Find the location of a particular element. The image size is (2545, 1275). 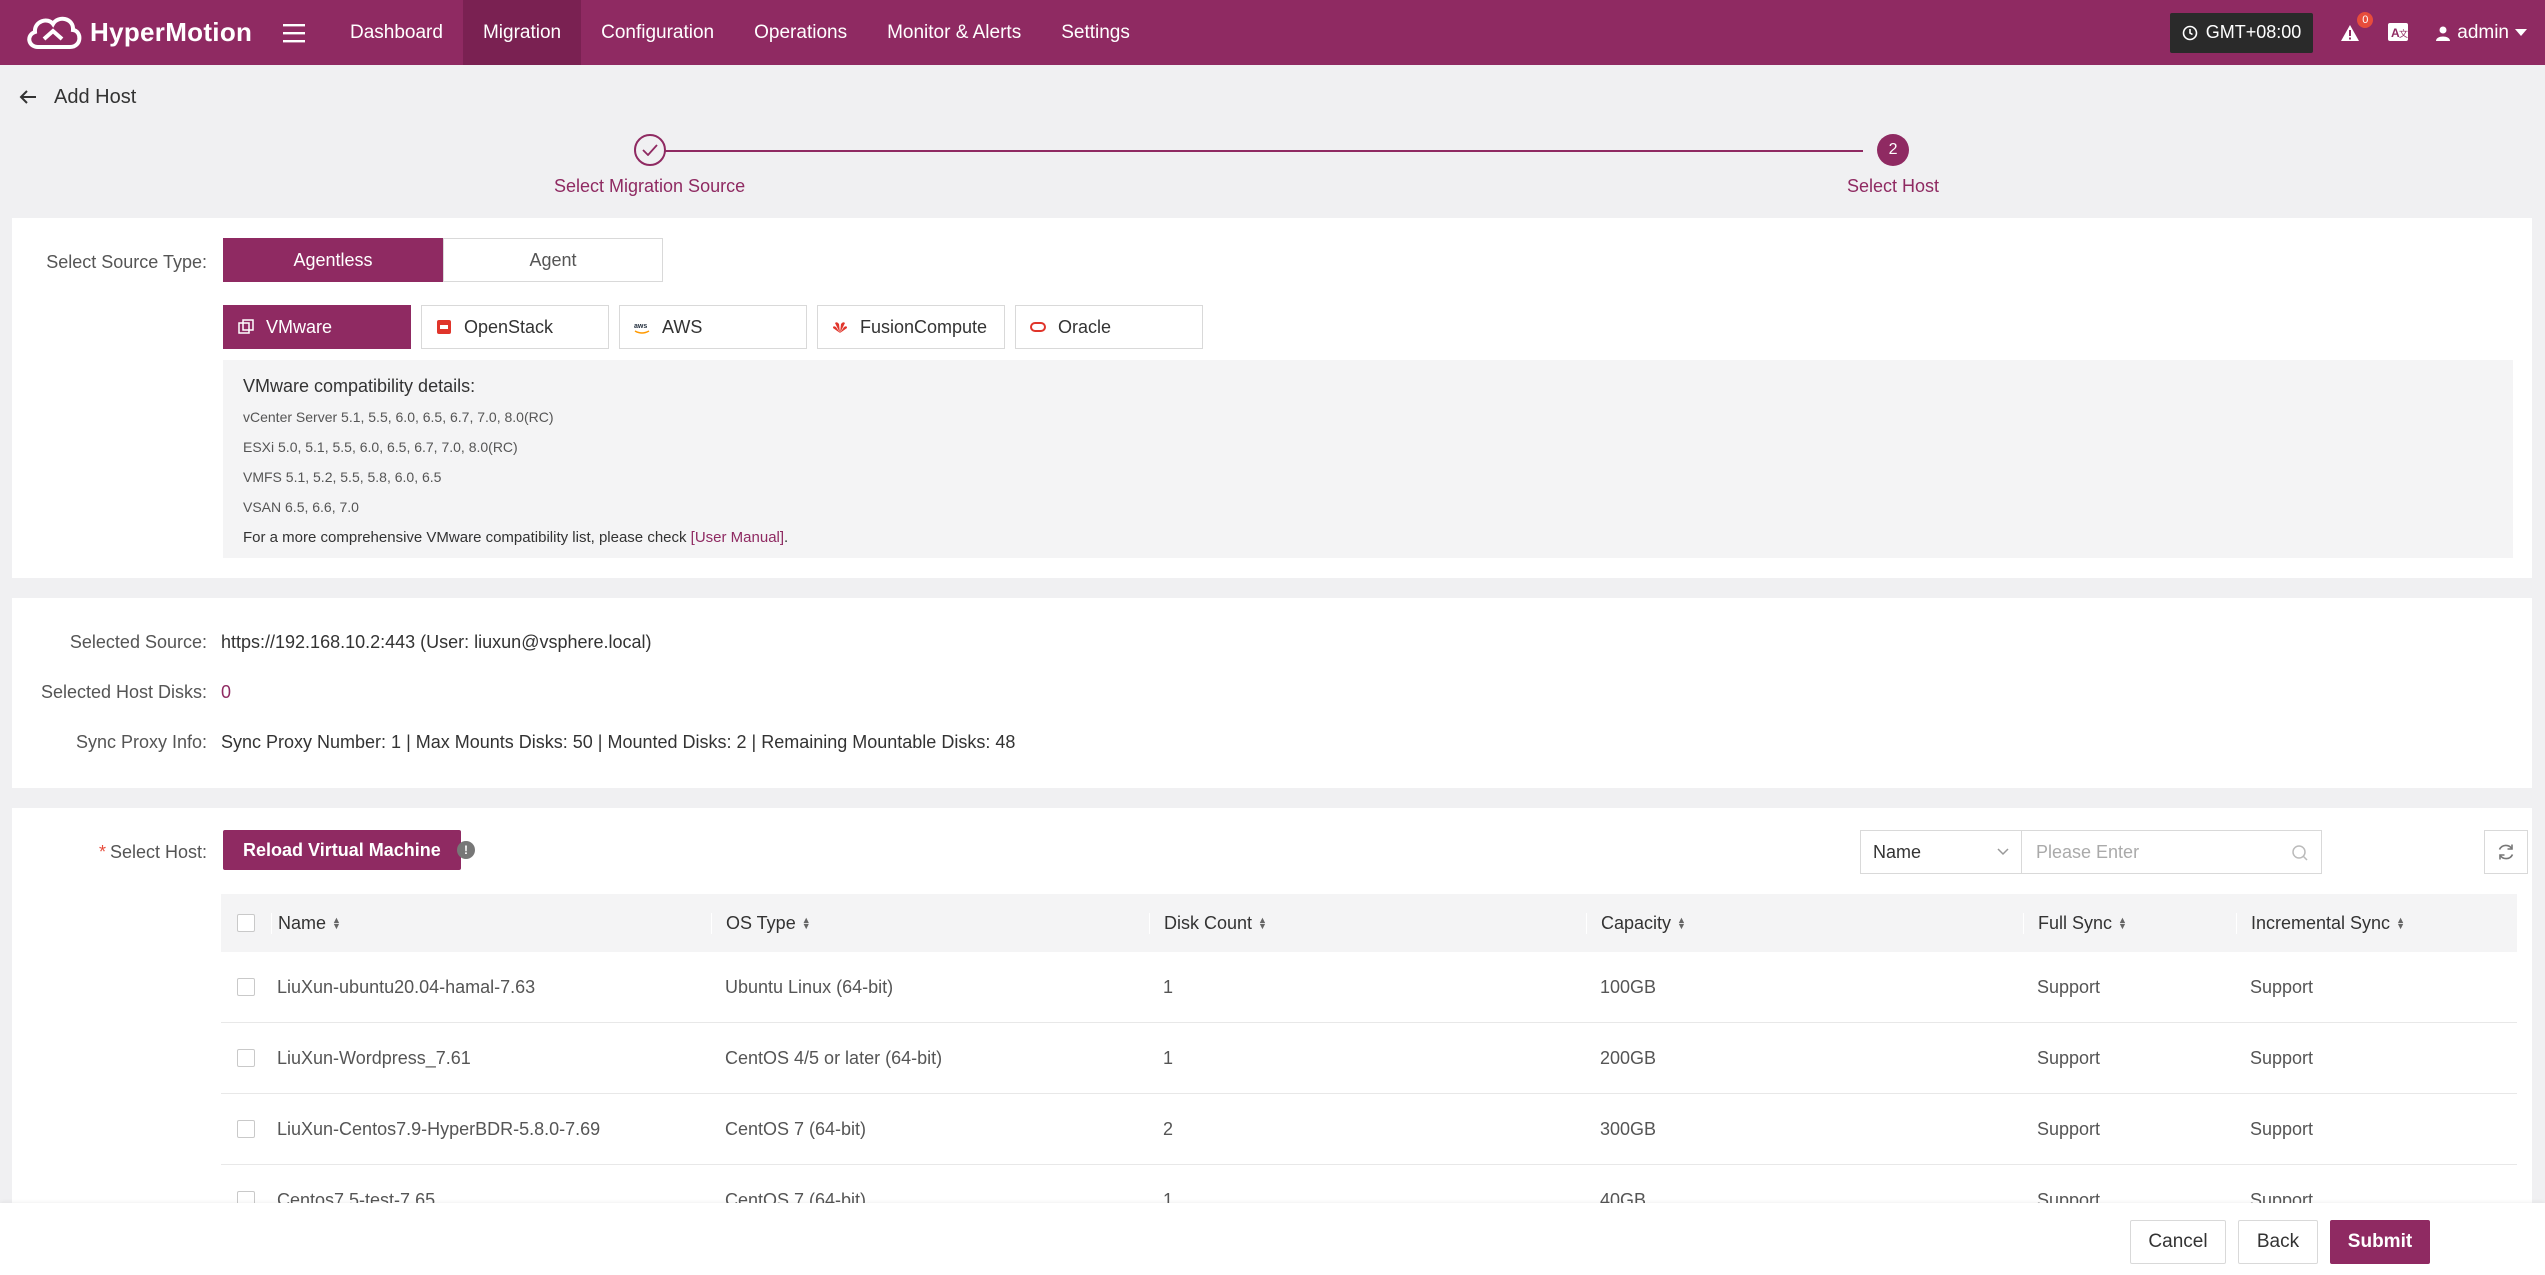

cell-full-sync: Support is located at coordinates (2069, 986).